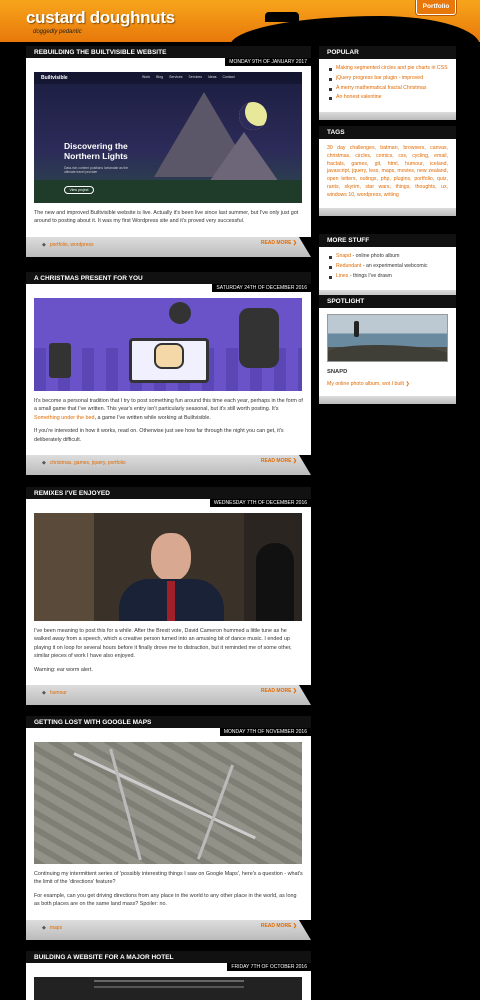 The height and width of the screenshot is (1000, 480). Describe the element at coordinates (387, 79) in the screenshot. I see `list-item: jQuery progress bar plugin - improved` at that location.